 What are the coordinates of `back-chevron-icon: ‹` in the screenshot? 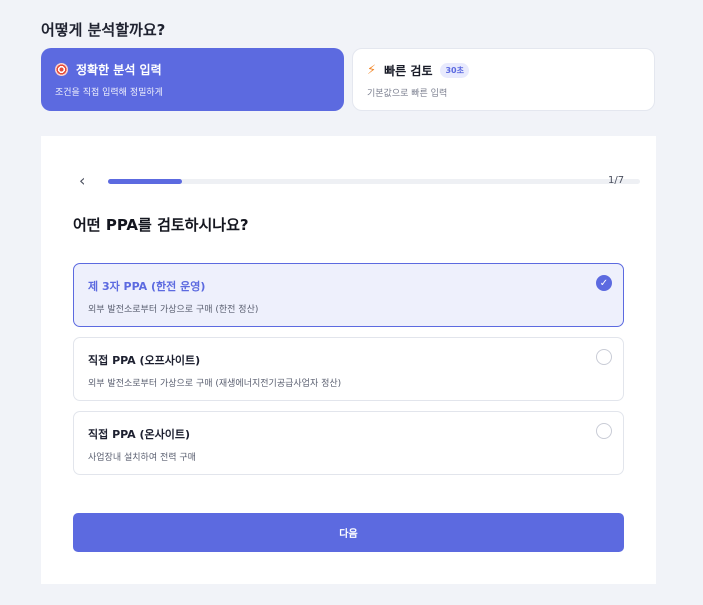 It's located at (86, 181).